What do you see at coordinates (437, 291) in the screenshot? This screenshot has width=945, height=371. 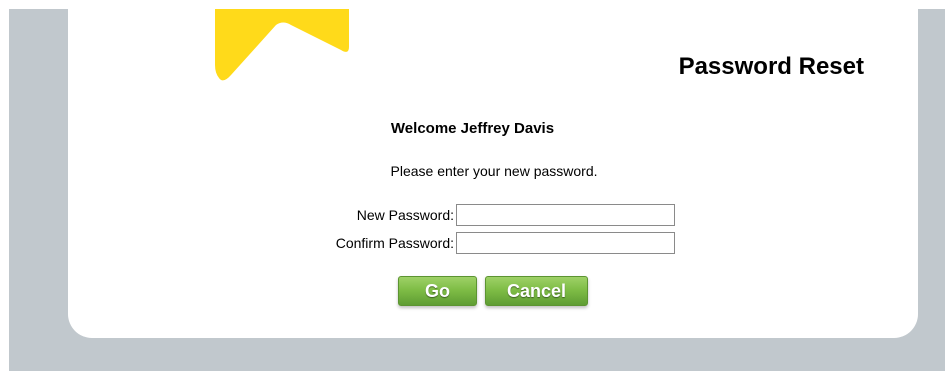 I see `go-button: Go` at bounding box center [437, 291].